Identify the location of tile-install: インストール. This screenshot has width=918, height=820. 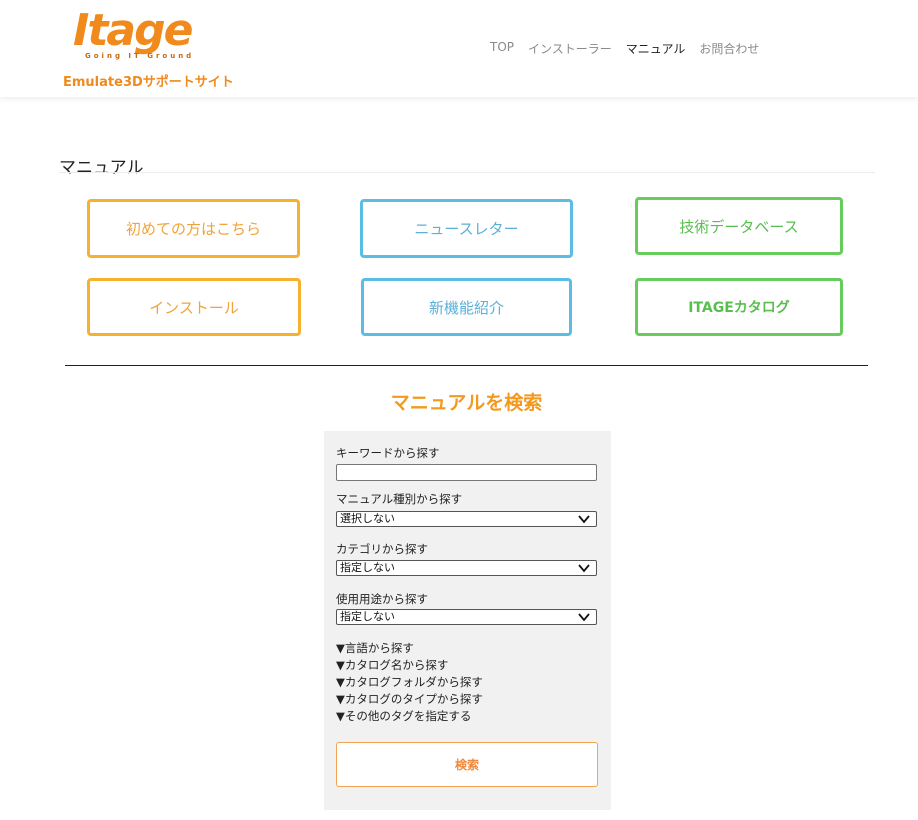
(194, 307).